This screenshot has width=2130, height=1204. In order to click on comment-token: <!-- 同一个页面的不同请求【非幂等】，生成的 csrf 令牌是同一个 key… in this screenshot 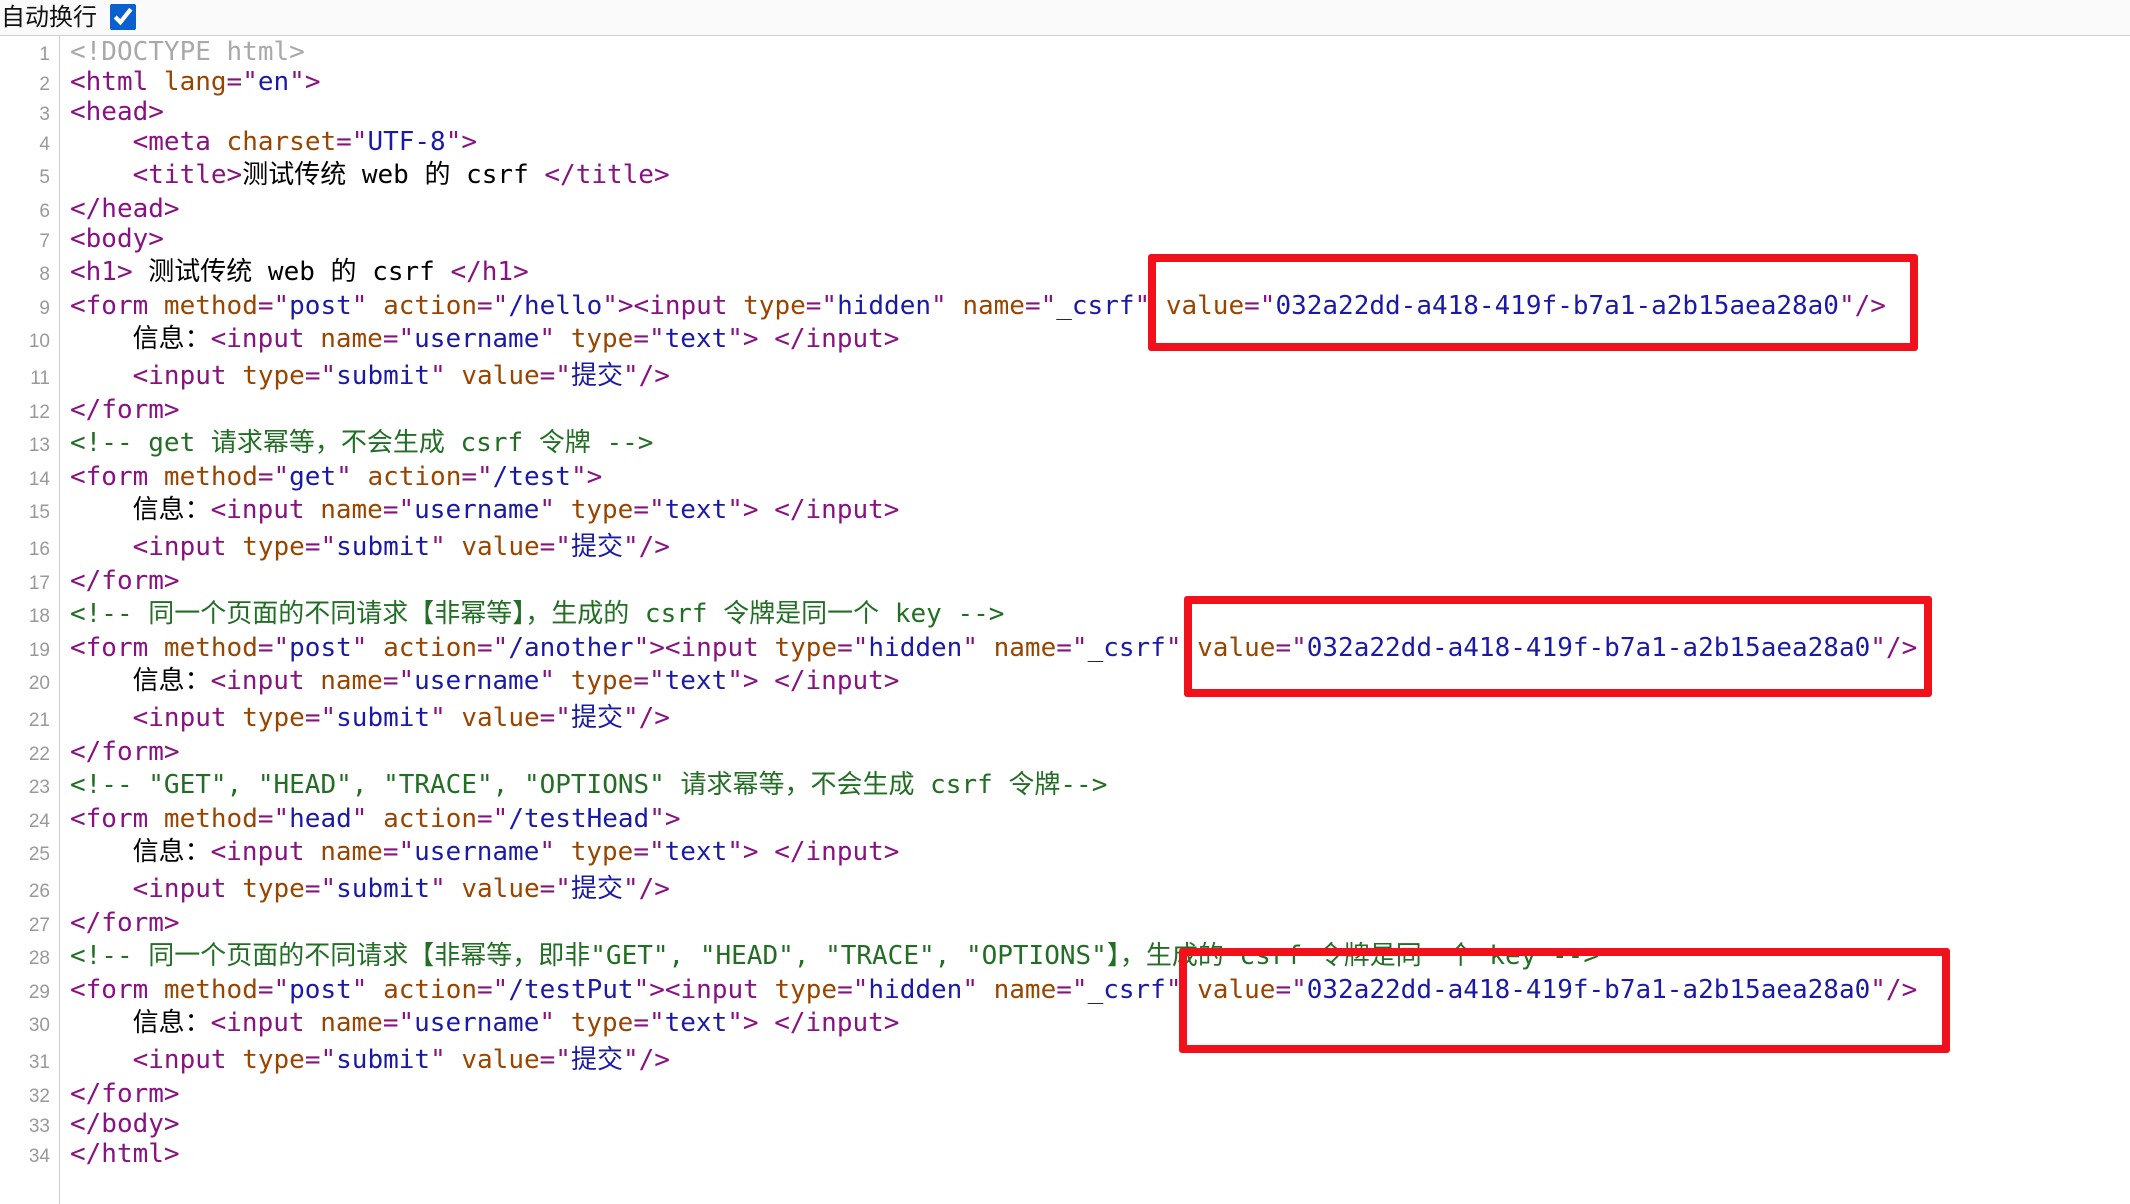, I will do `click(537, 614)`.